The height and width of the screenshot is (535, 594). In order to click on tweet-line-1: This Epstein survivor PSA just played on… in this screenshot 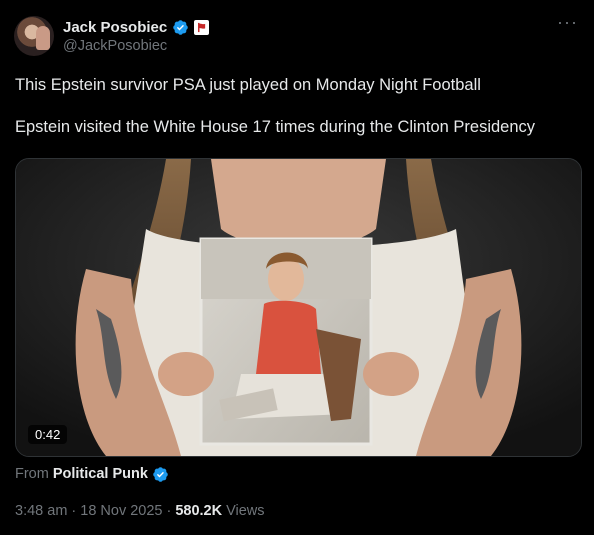, I will do `click(248, 85)`.